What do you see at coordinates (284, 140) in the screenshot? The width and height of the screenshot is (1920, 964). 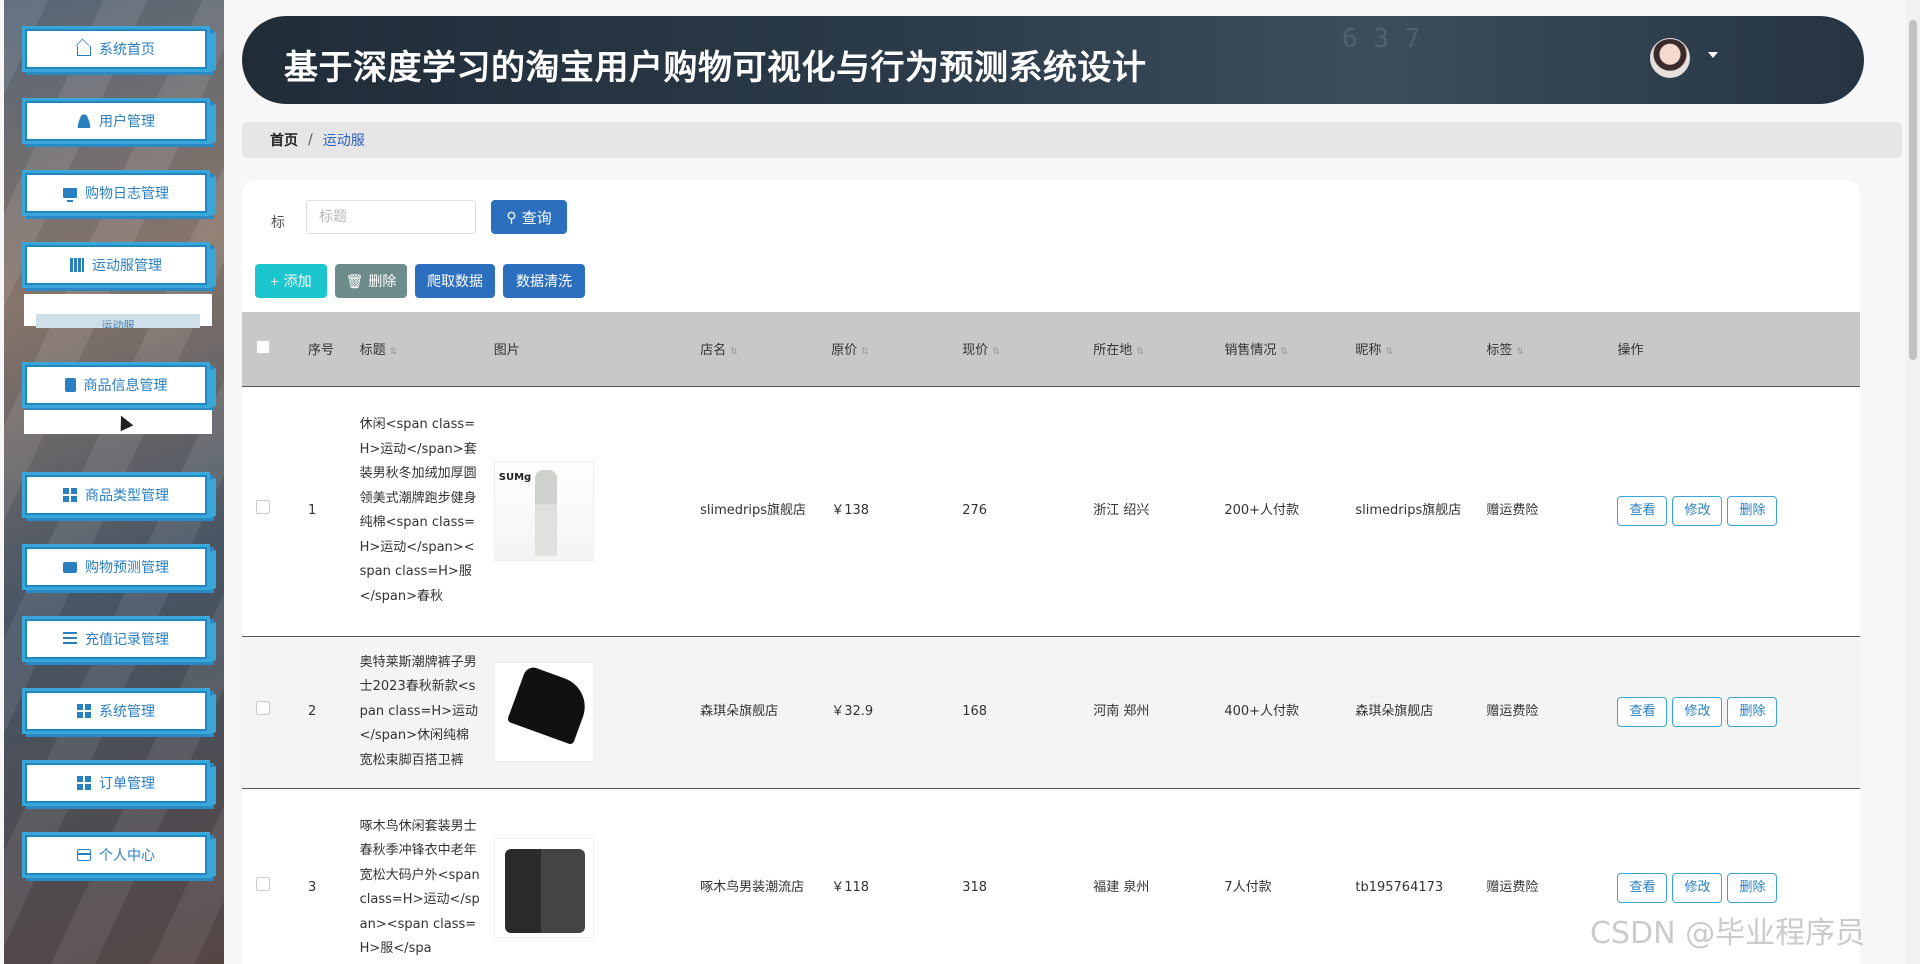 I see `breadcrumb-home: 首页` at bounding box center [284, 140].